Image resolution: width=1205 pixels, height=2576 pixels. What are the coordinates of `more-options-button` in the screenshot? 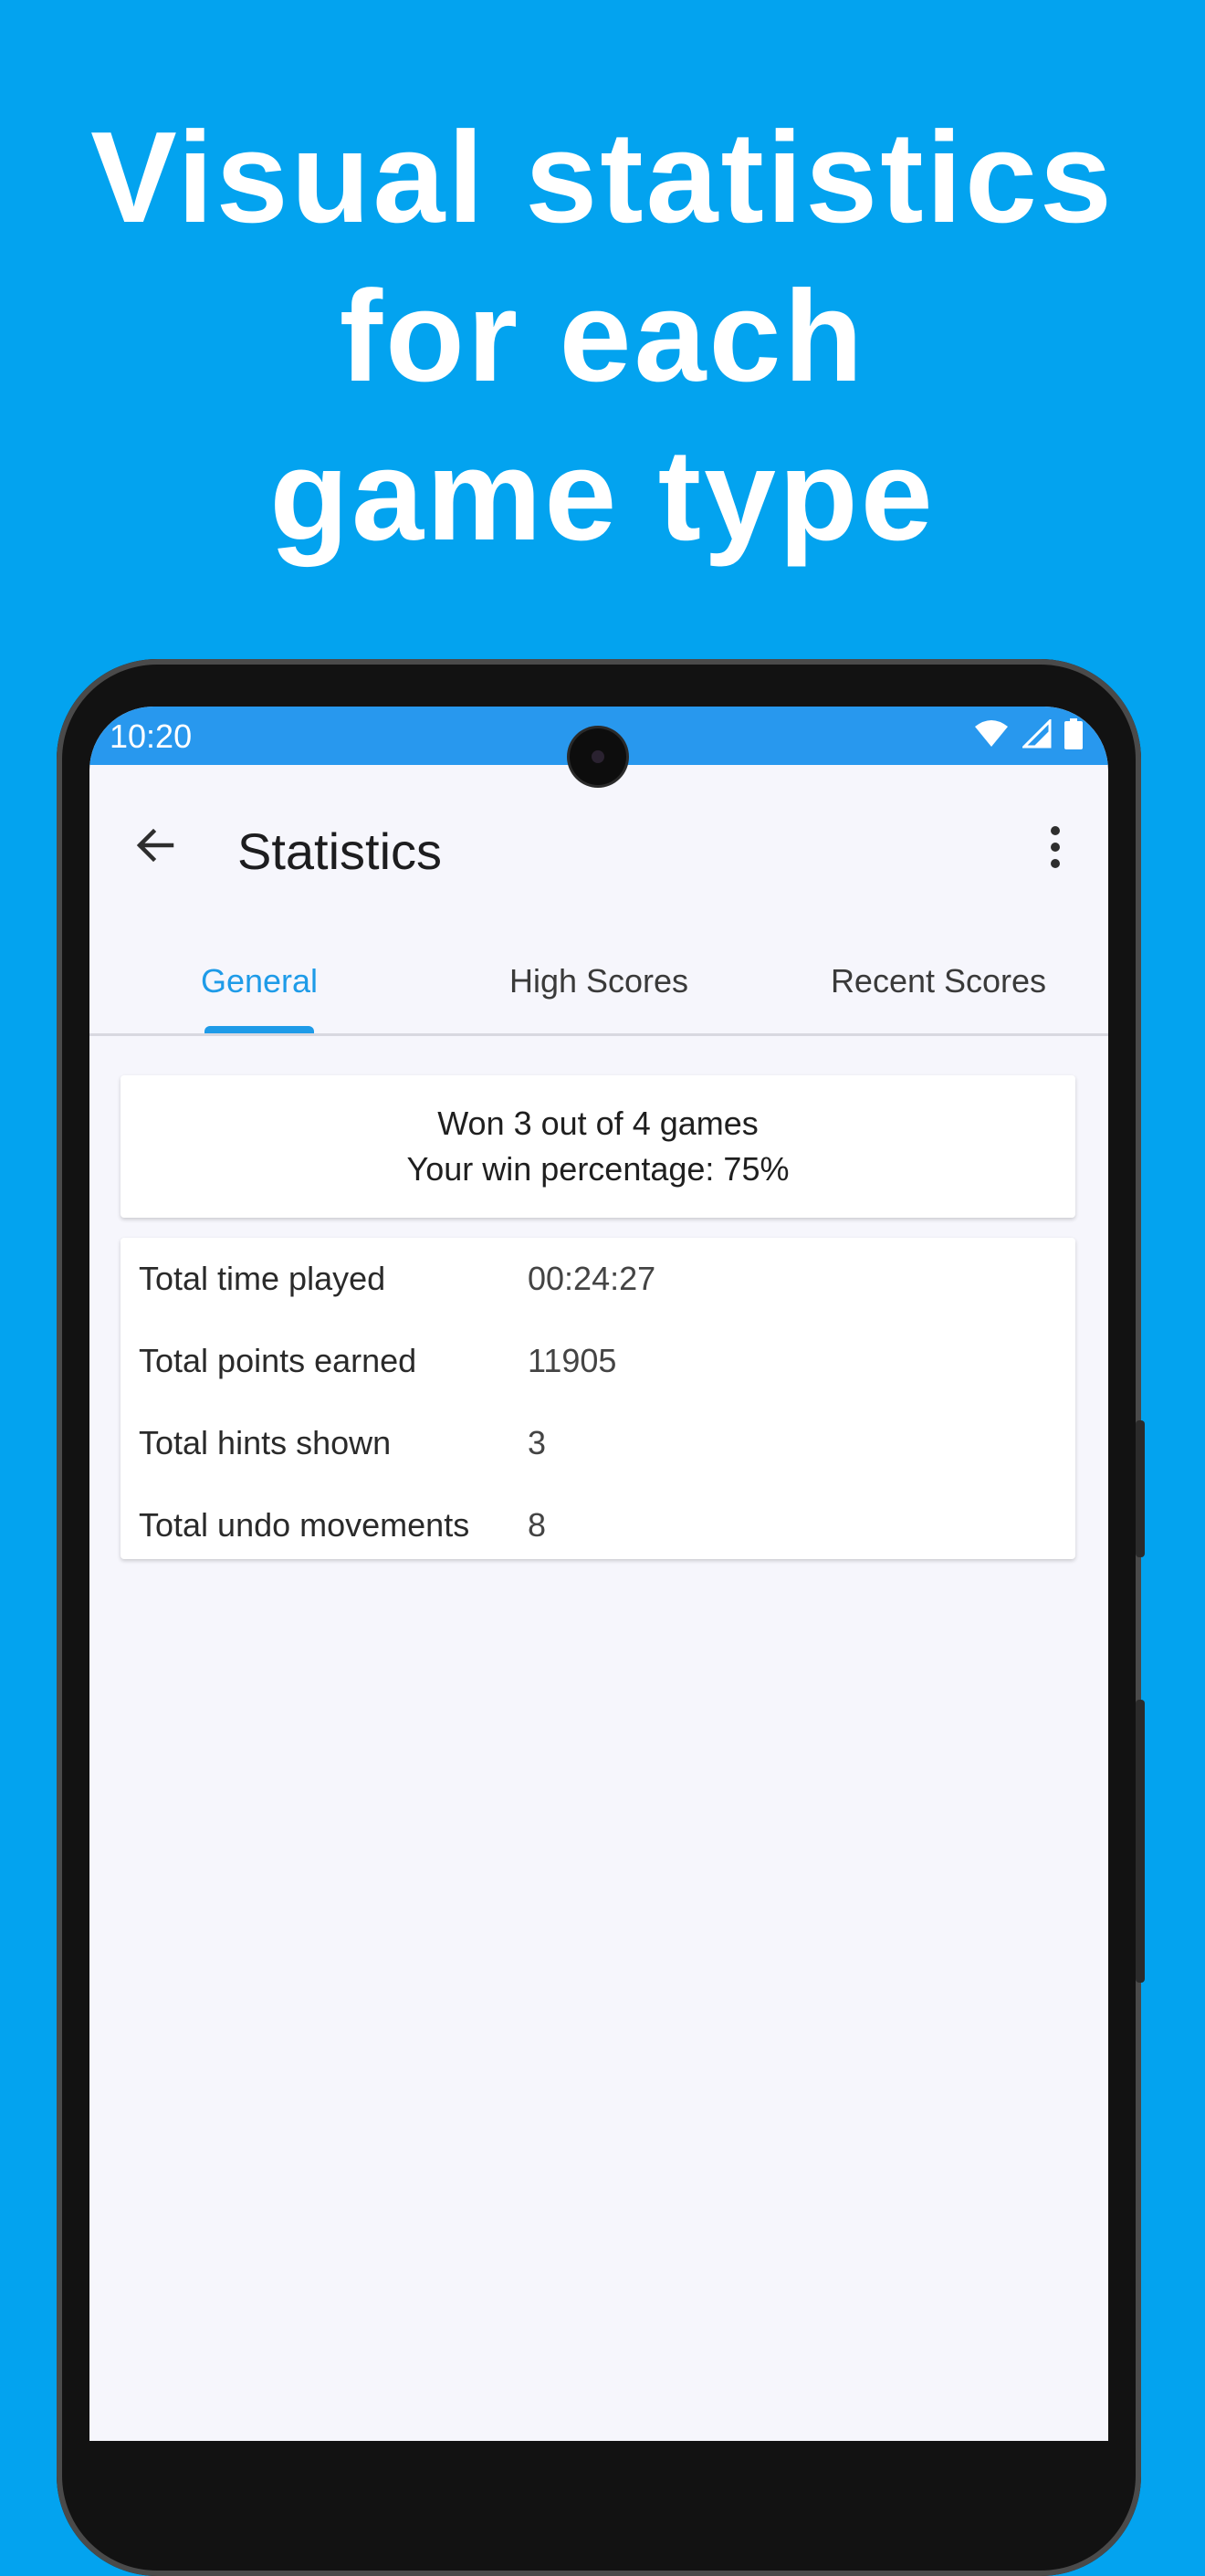 It's located at (1056, 847).